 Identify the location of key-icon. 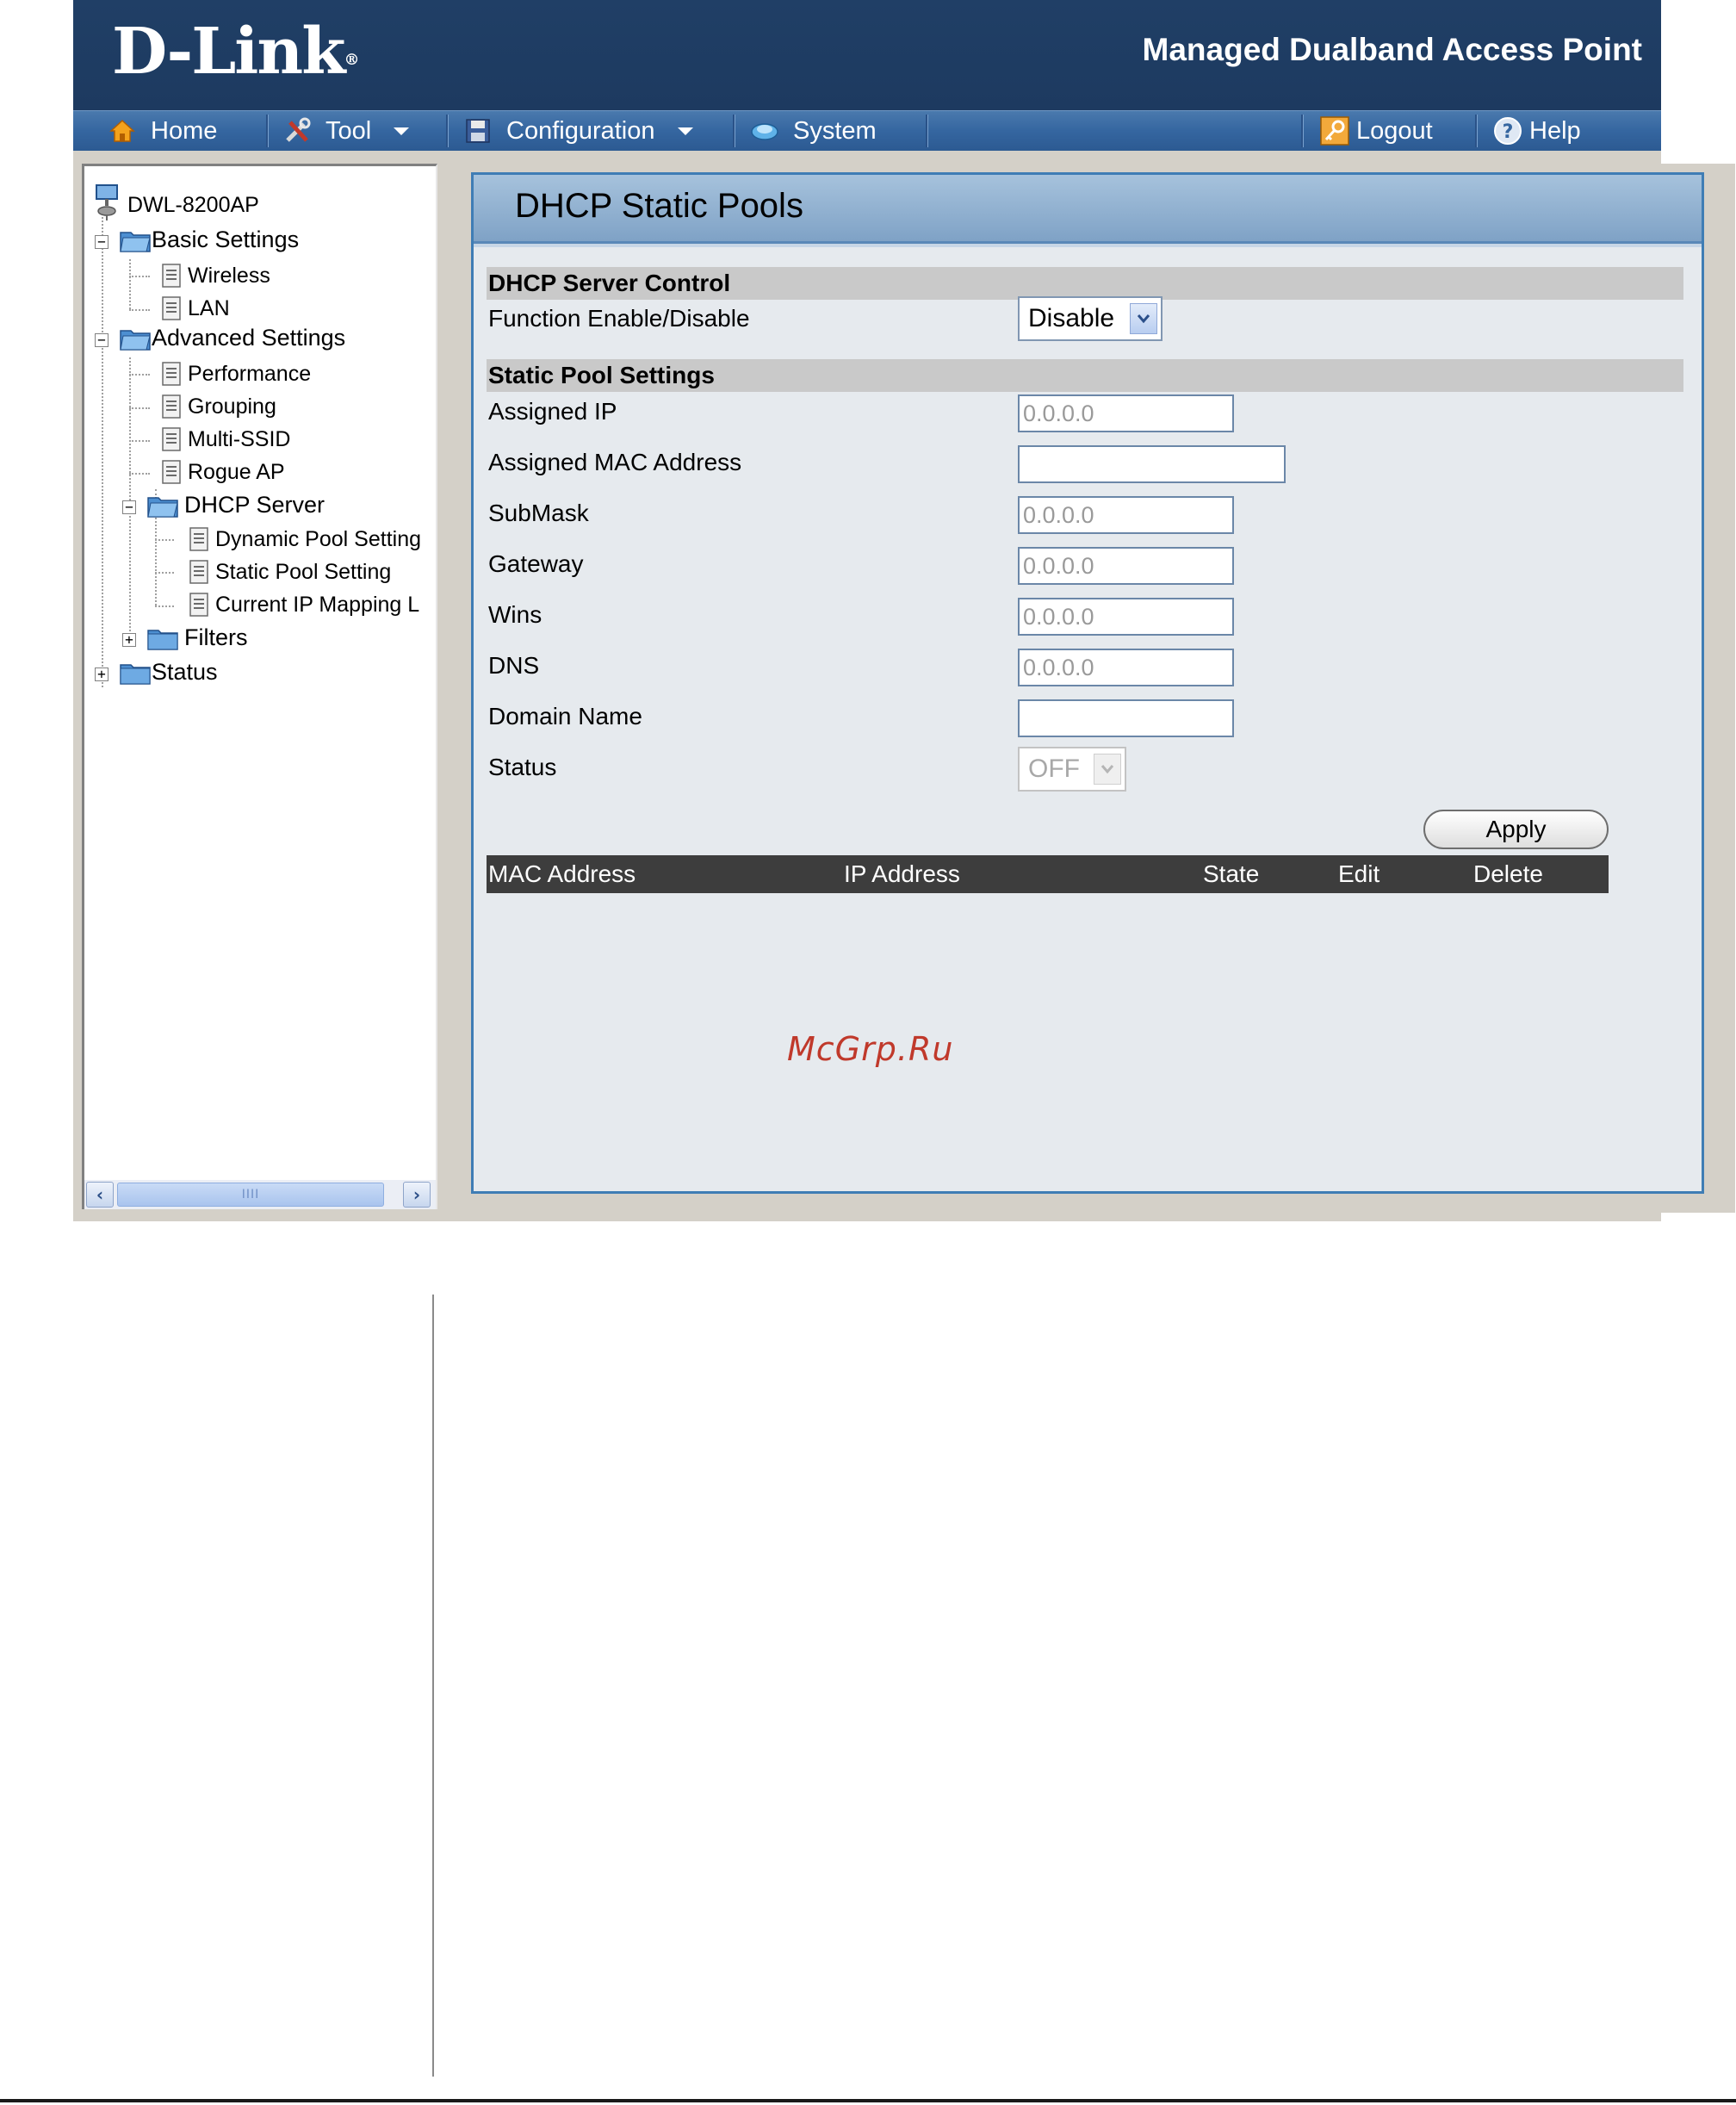
(1334, 131).